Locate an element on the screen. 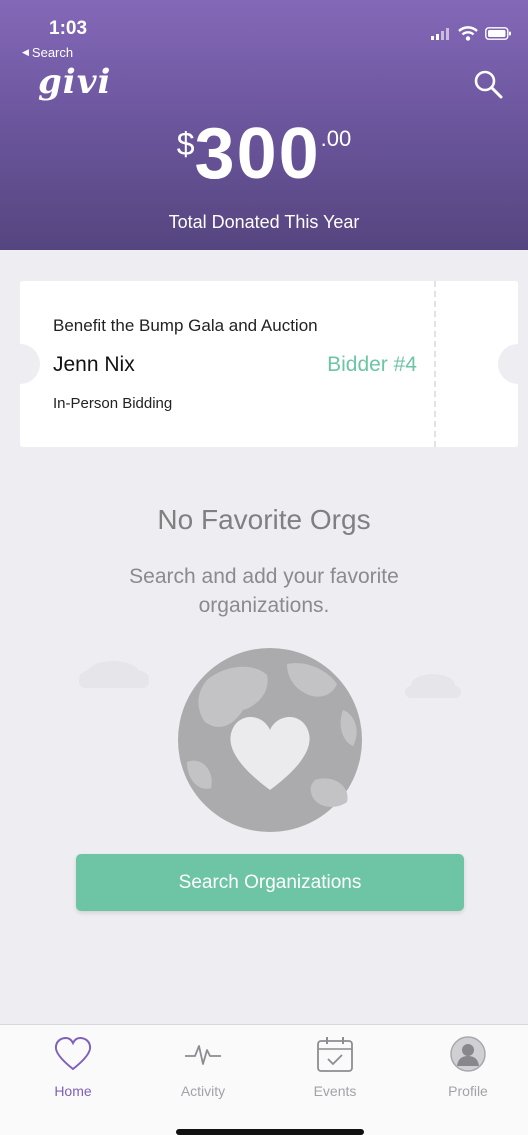 This screenshot has height=1135, width=528. back-to-search-link: ◀ Search is located at coordinates (47, 52).